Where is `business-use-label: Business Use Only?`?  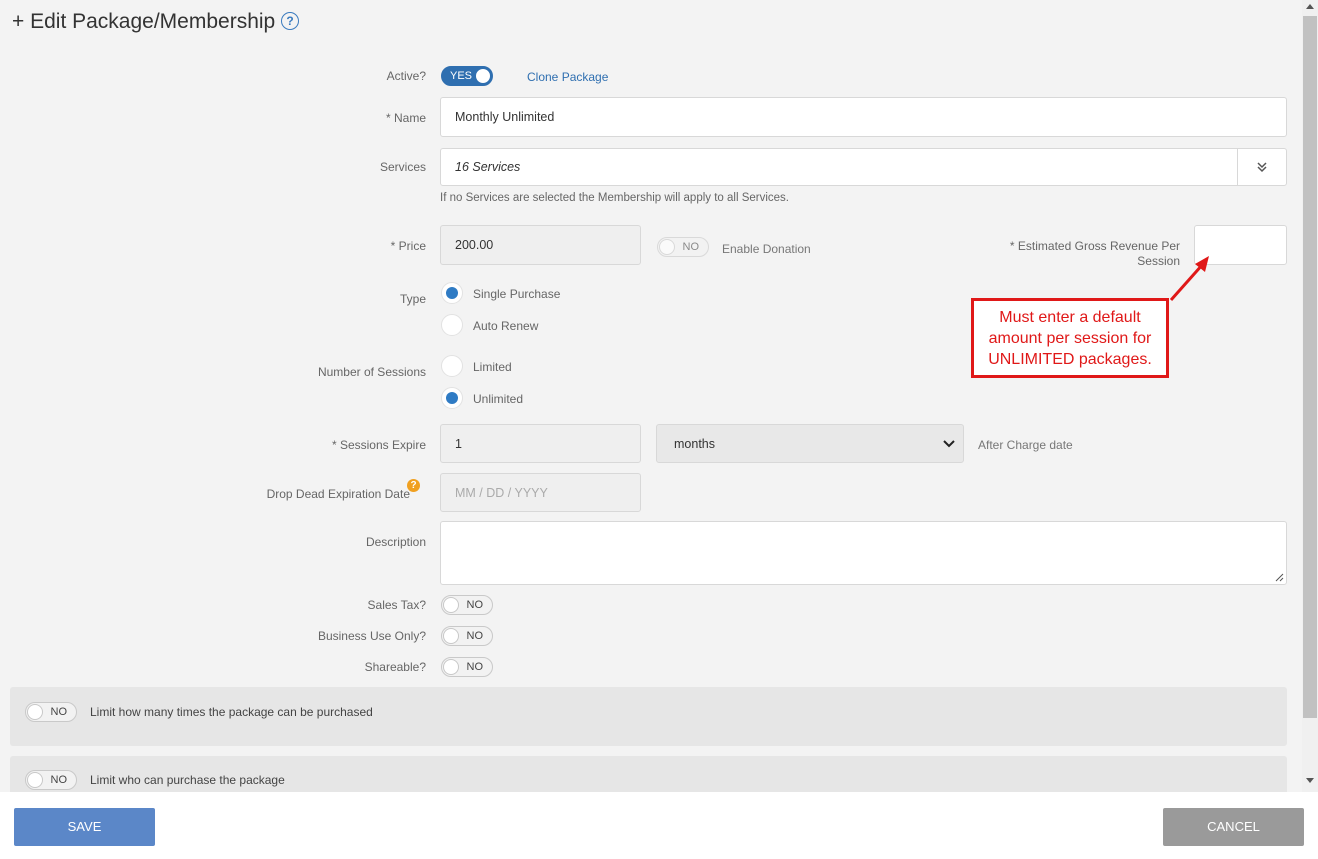 business-use-label: Business Use Only? is located at coordinates (371, 636).